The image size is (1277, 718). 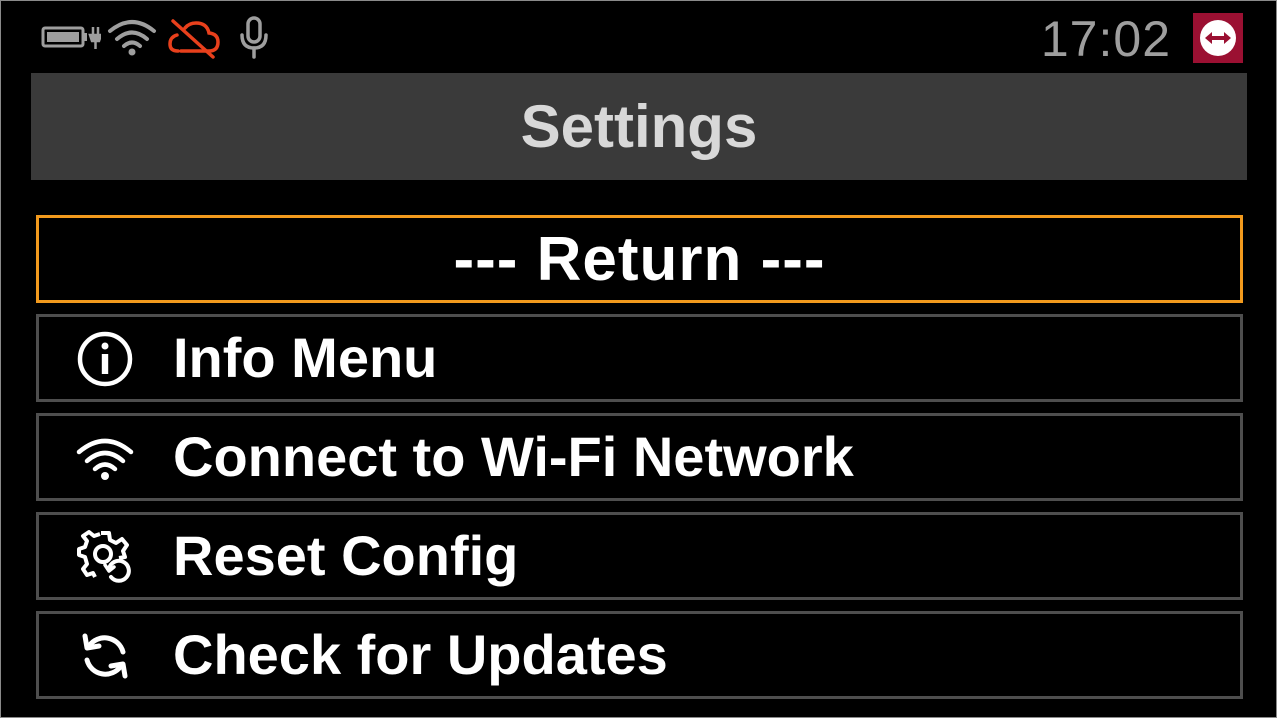 I want to click on page-title: Settings, so click(x=639, y=126).